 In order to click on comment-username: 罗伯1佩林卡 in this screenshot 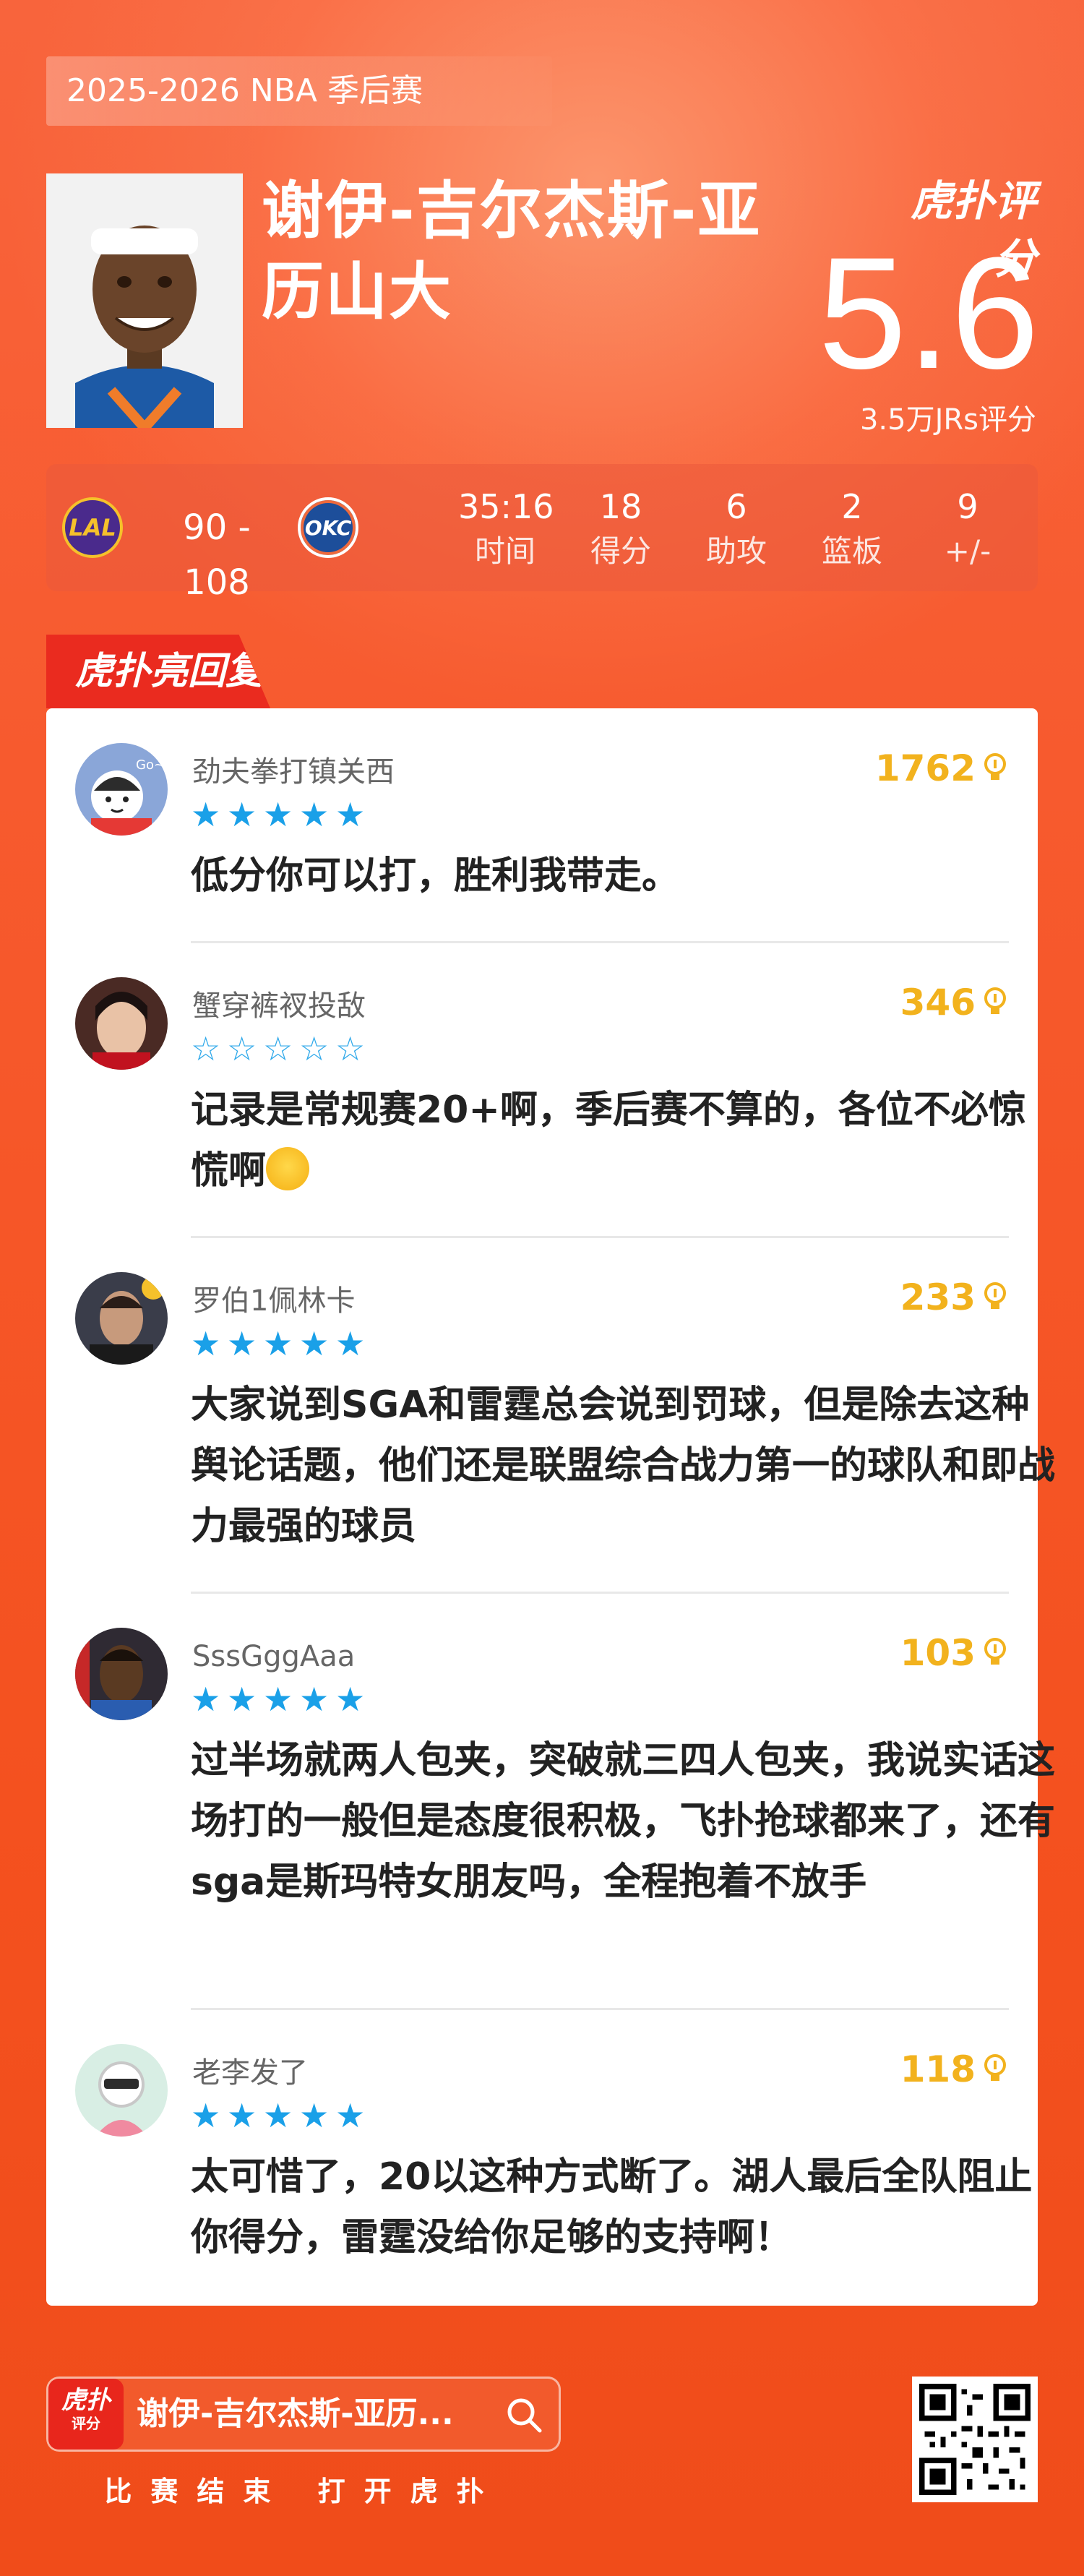, I will do `click(273, 1301)`.